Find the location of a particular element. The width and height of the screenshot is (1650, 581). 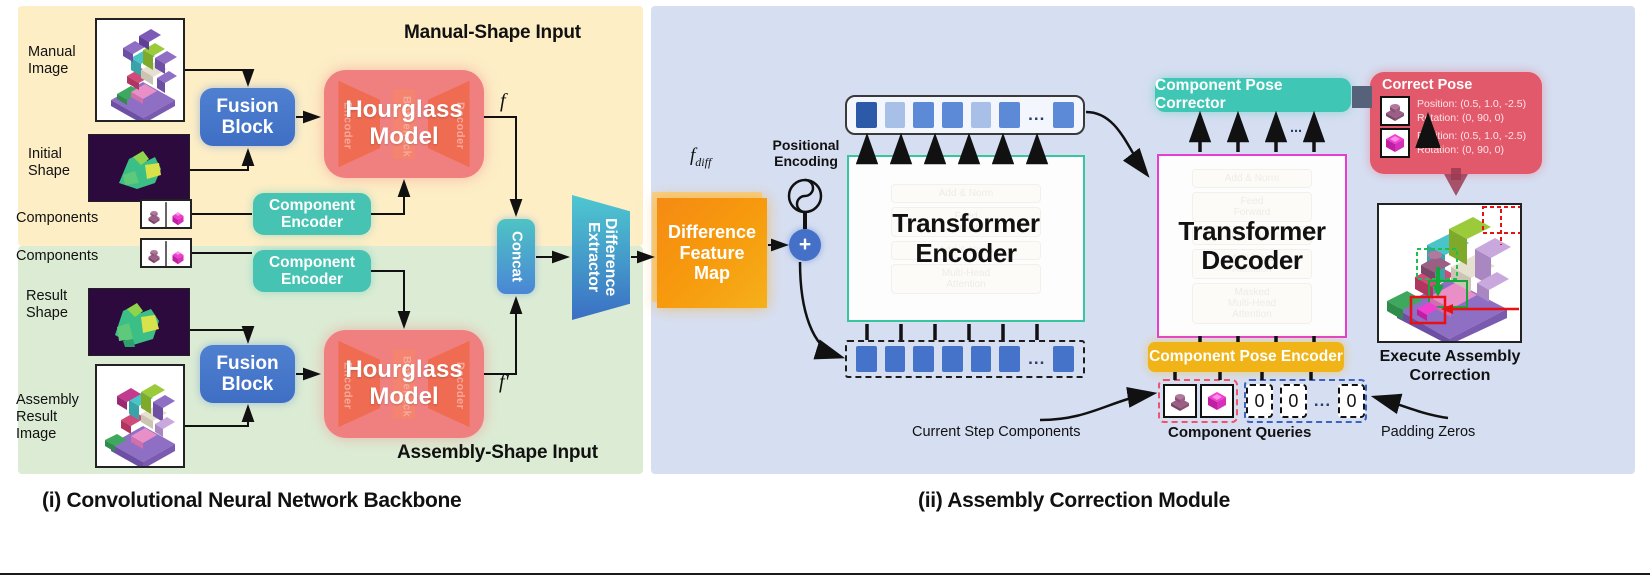

fdiff-label: fdiff is located at coordinates (700, 157).